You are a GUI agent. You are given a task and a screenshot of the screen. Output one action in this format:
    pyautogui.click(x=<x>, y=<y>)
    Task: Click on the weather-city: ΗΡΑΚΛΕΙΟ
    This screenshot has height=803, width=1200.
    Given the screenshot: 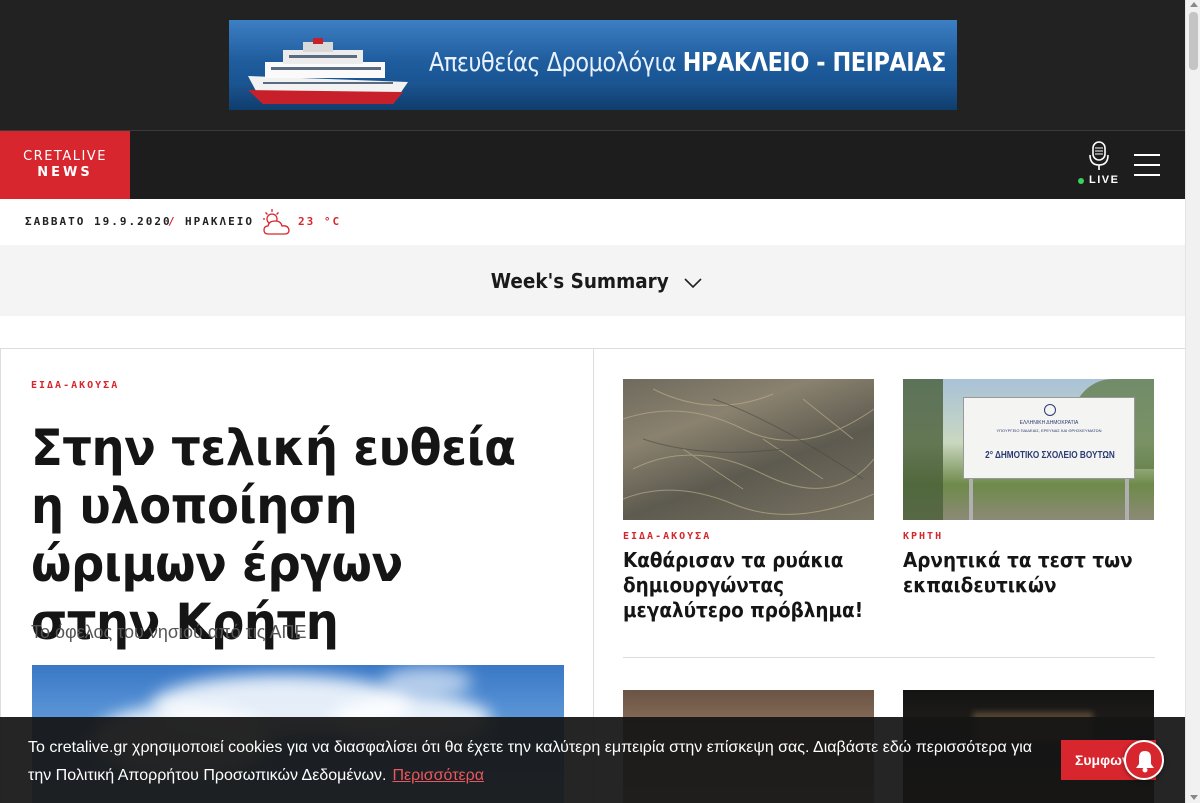 What is the action you would take?
    pyautogui.click(x=219, y=221)
    